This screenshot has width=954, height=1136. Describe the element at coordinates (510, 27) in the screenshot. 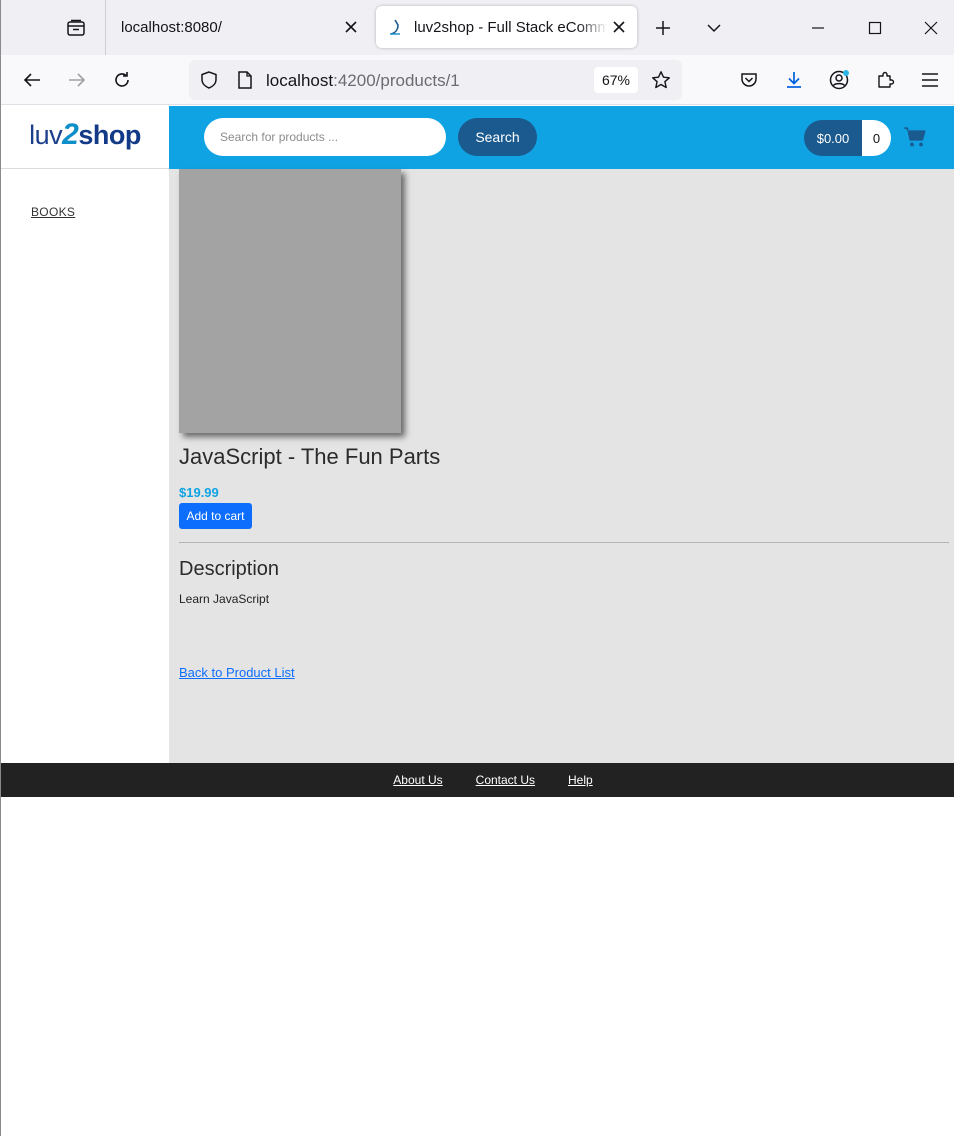

I see `tab-title: luv2shop - Full Stack eCommerce` at that location.